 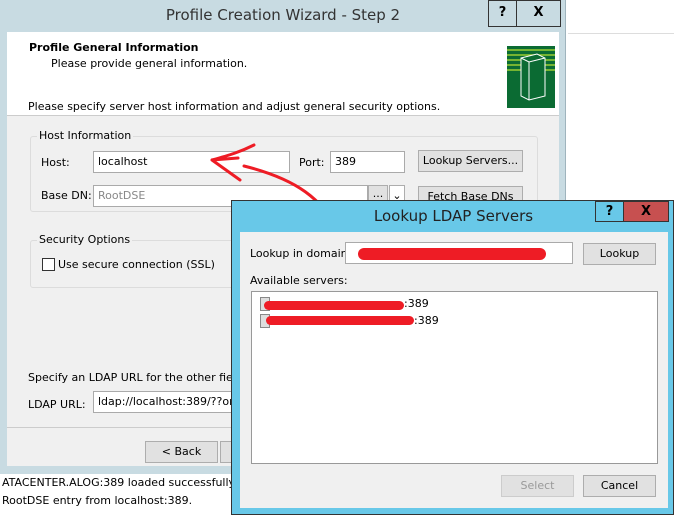 What do you see at coordinates (299, 280) in the screenshot?
I see `available-label: Available servers:` at bounding box center [299, 280].